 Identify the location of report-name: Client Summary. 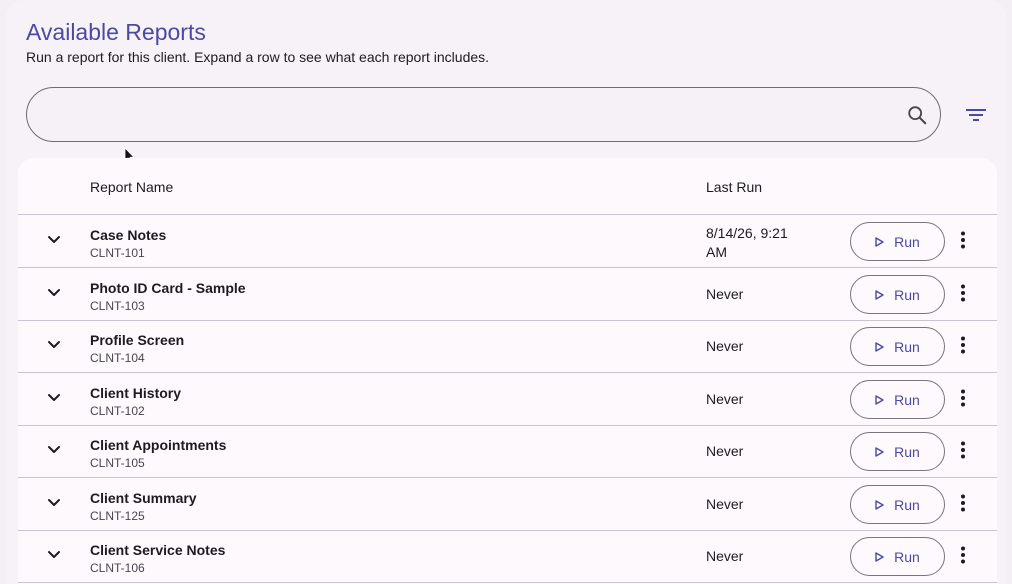
(143, 498).